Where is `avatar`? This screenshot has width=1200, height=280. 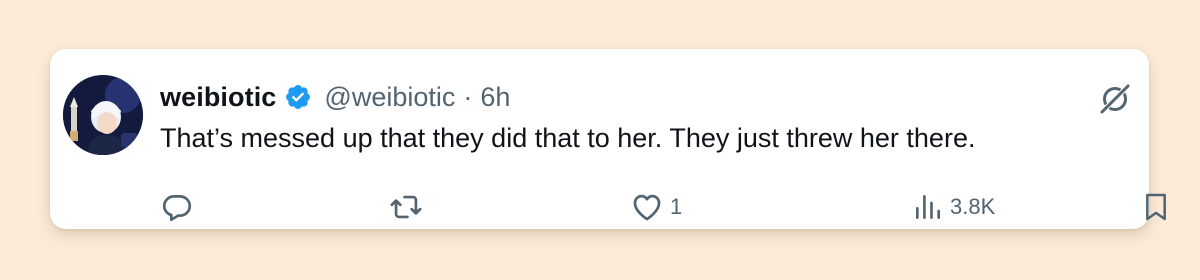 avatar is located at coordinates (103, 115).